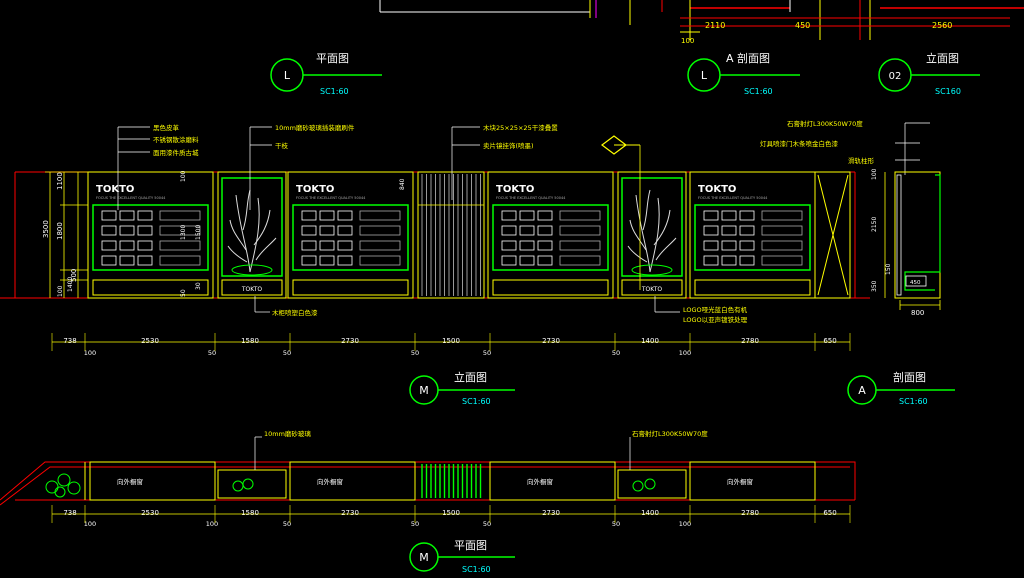 This screenshot has height=578, width=1024. Describe the element at coordinates (929, 73) in the screenshot. I see `title-block-elev-top: 02 立面图 SC160` at that location.